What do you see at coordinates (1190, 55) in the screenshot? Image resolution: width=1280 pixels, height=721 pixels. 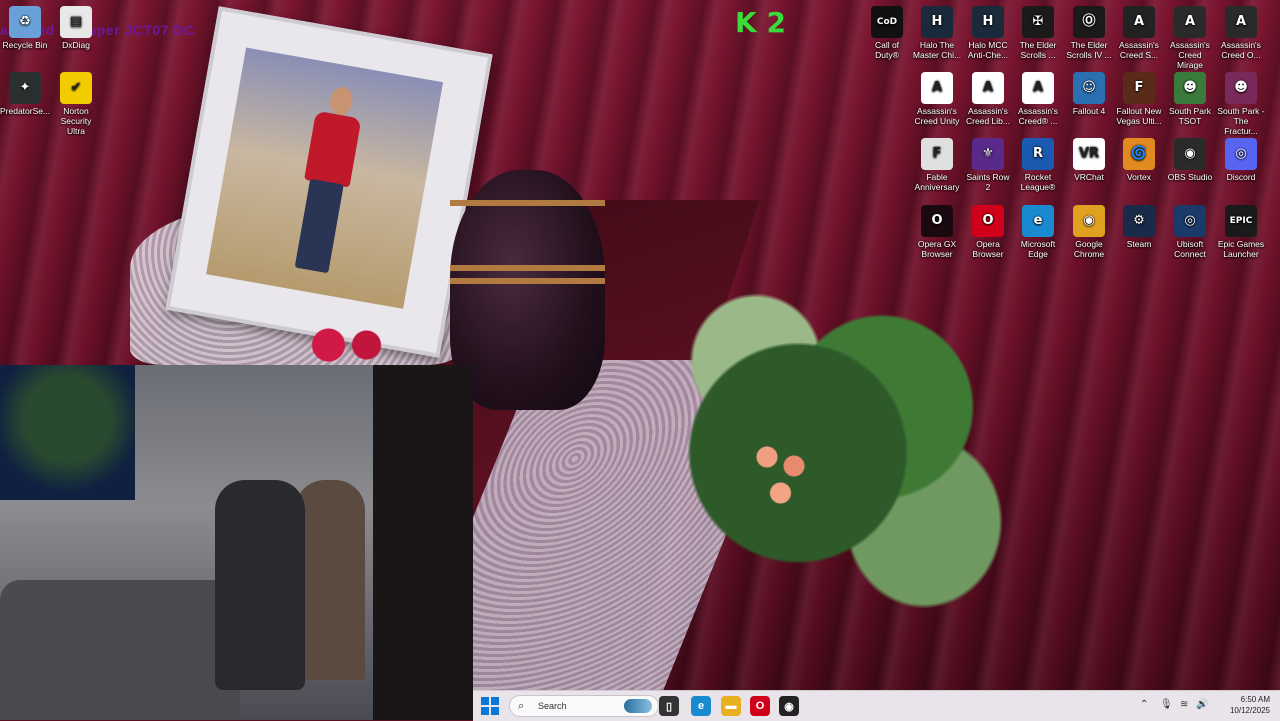 I see `desktop-icon-label: Assassin's Creed Mirage` at bounding box center [1190, 55].